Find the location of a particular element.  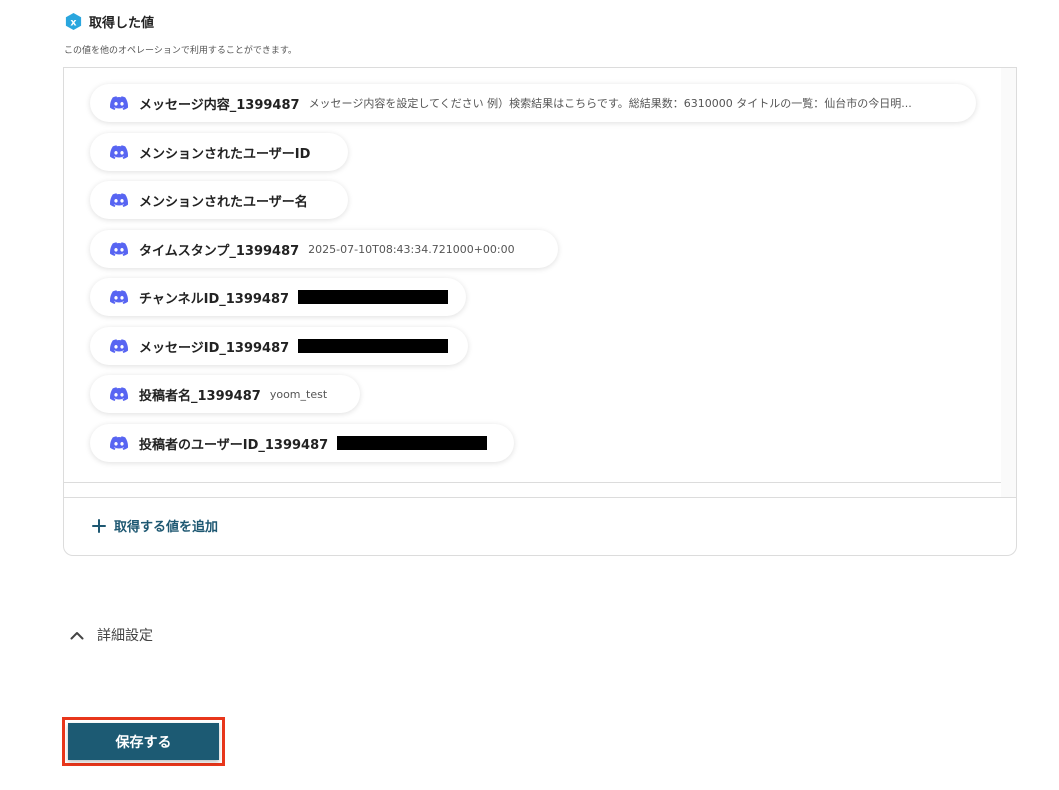

detail-settings-toggle: 詳細設定 is located at coordinates (111, 635).